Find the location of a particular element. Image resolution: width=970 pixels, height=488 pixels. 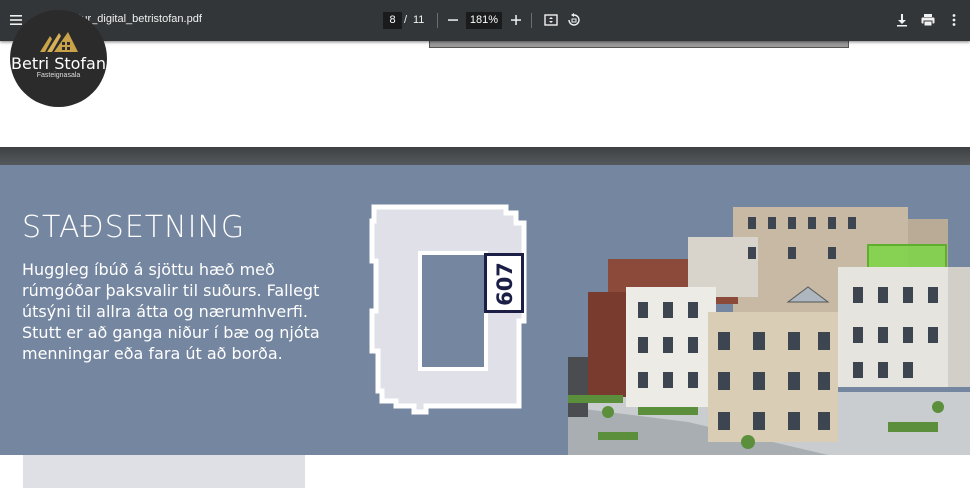

current-page-input: 8 is located at coordinates (392, 20).